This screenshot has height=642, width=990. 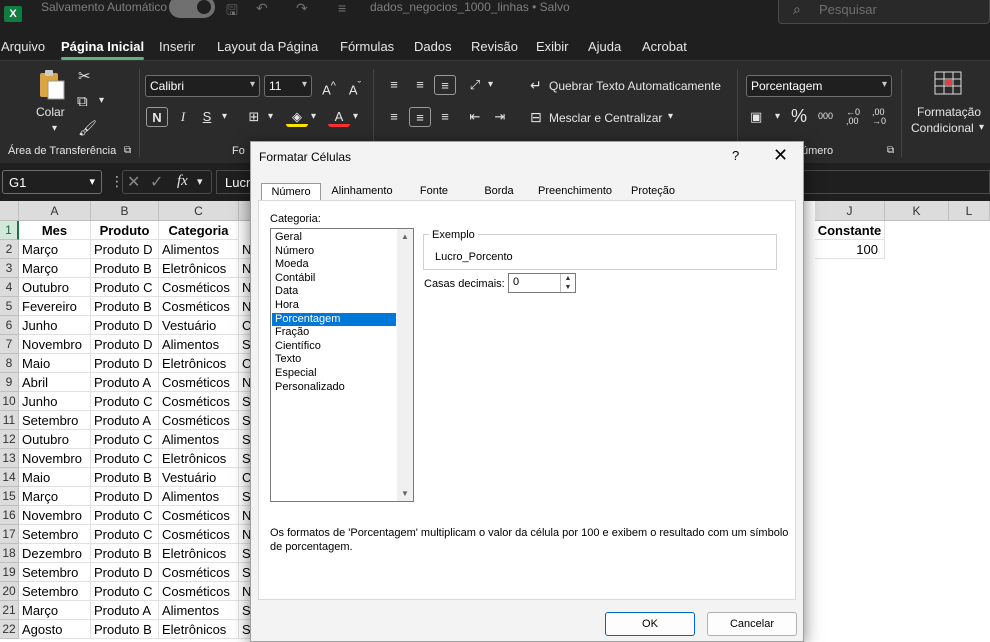 I want to click on bold-button: N, so click(x=157, y=117).